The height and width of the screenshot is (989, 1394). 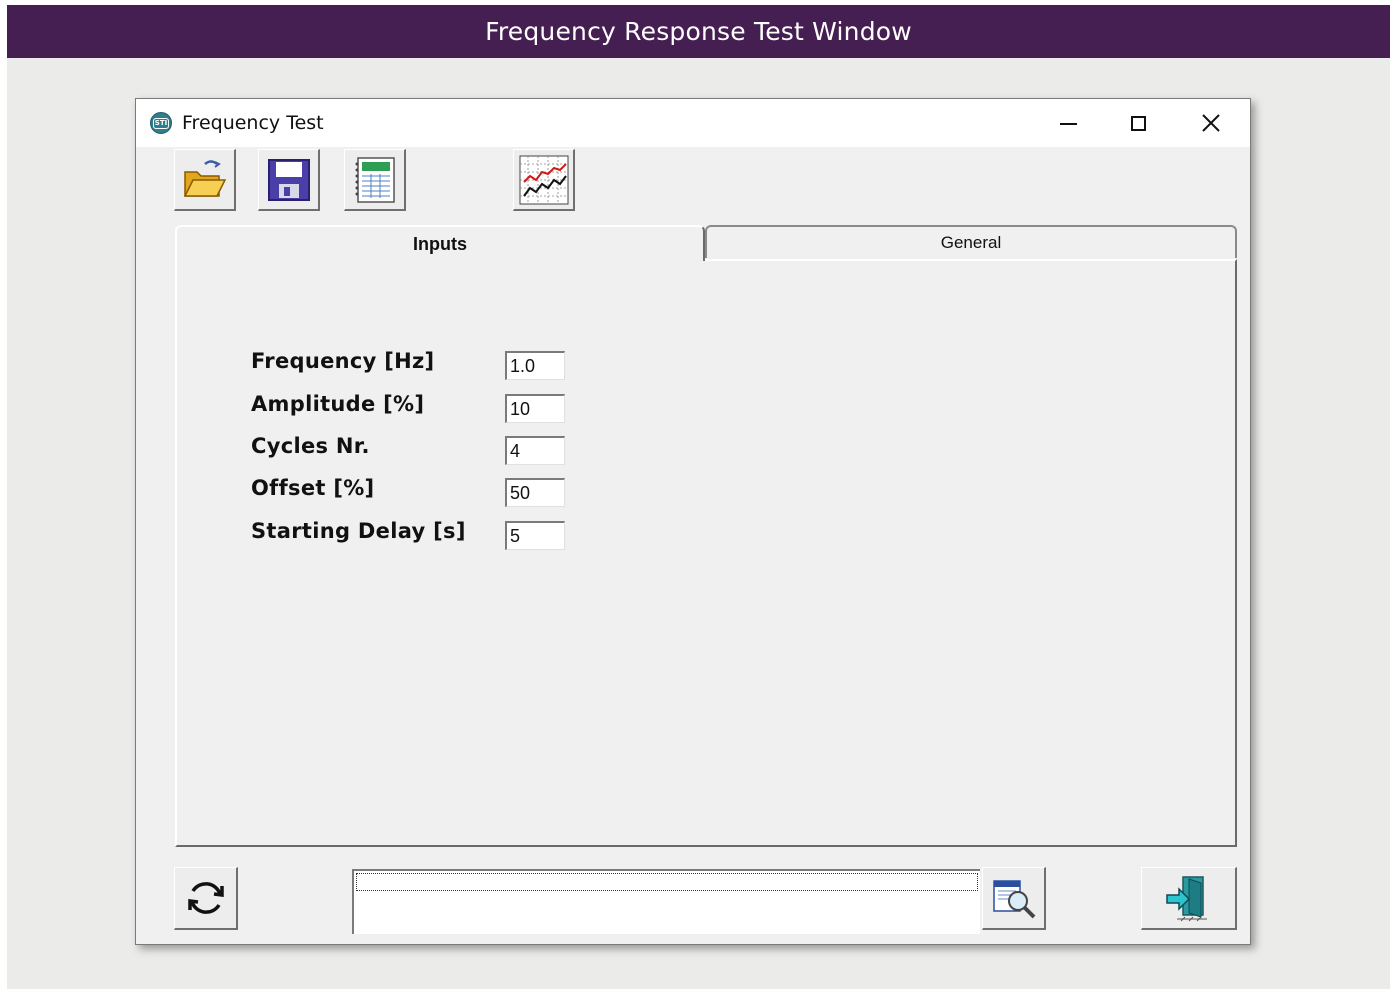 I want to click on title-bar: STI Frequency Test, so click(x=693, y=123).